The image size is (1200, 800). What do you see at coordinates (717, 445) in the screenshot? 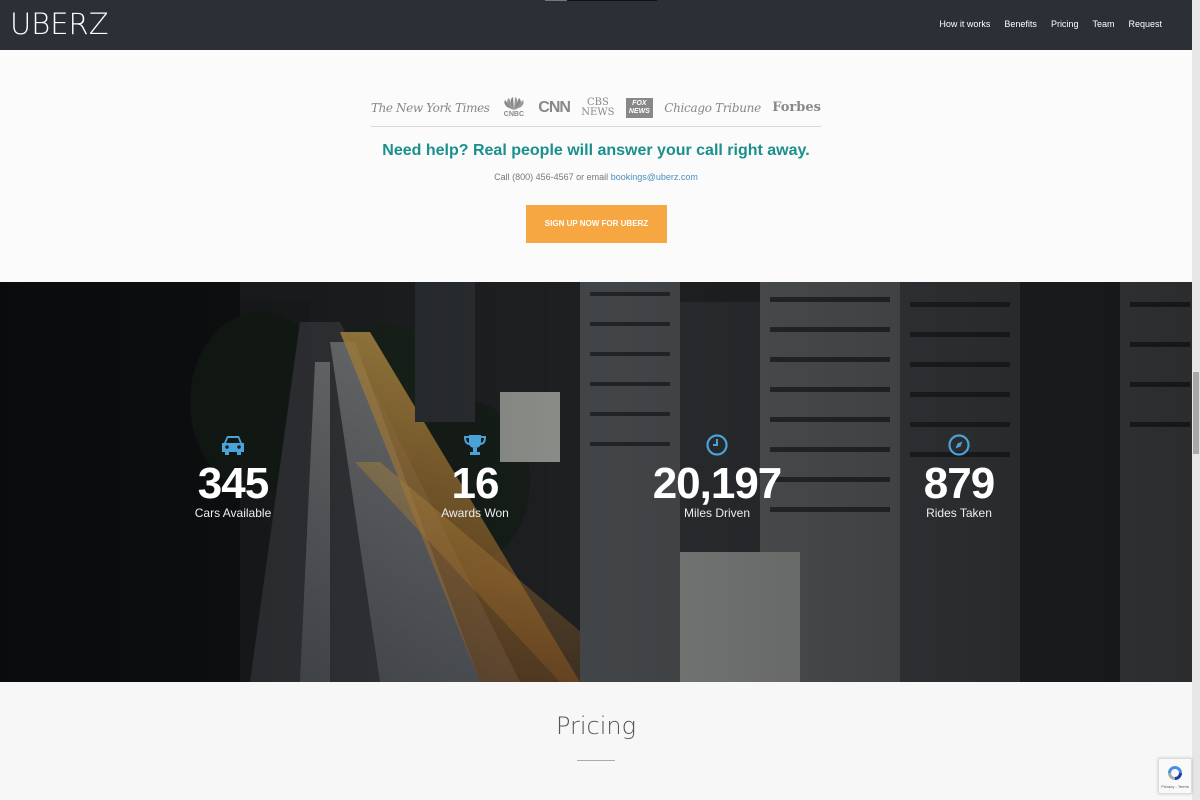
I see `clock-icon` at bounding box center [717, 445].